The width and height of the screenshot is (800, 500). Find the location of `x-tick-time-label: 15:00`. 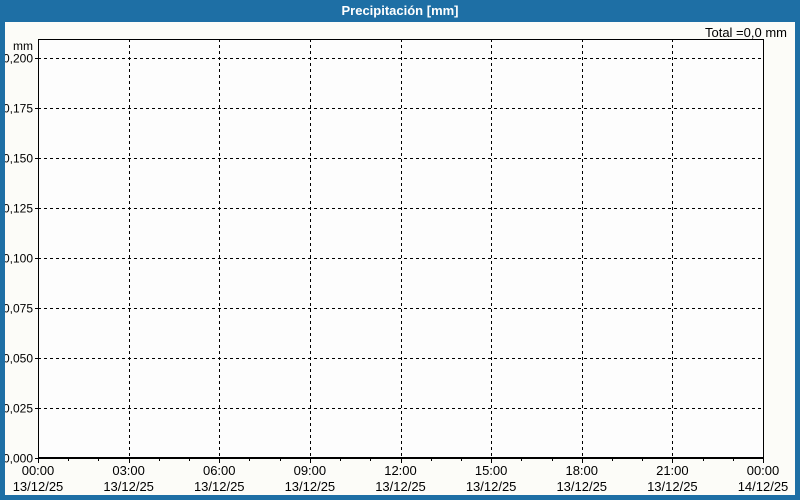

x-tick-time-label: 15:00 is located at coordinates (491, 470).